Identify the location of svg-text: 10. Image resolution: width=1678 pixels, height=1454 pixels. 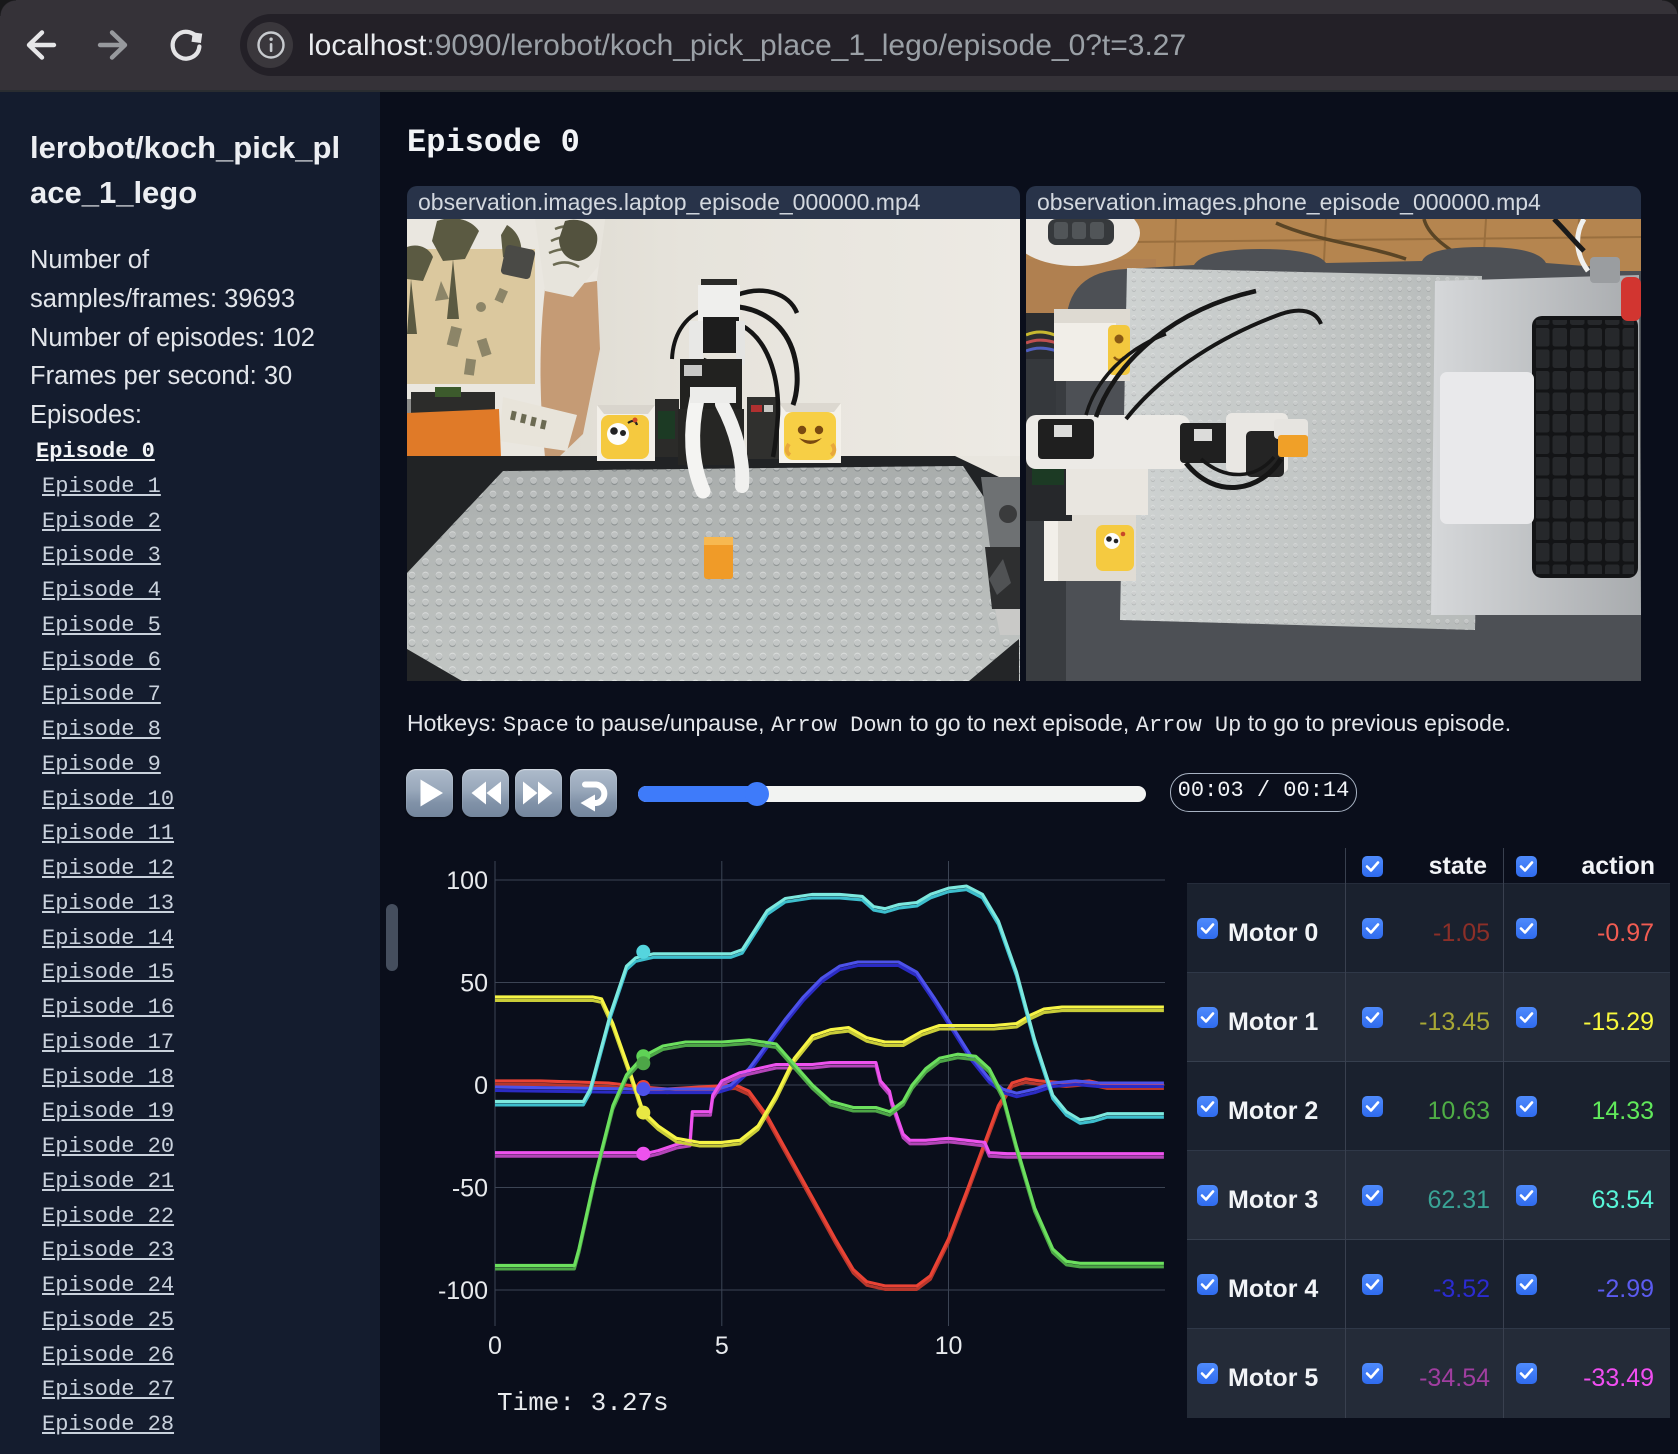
(949, 1346).